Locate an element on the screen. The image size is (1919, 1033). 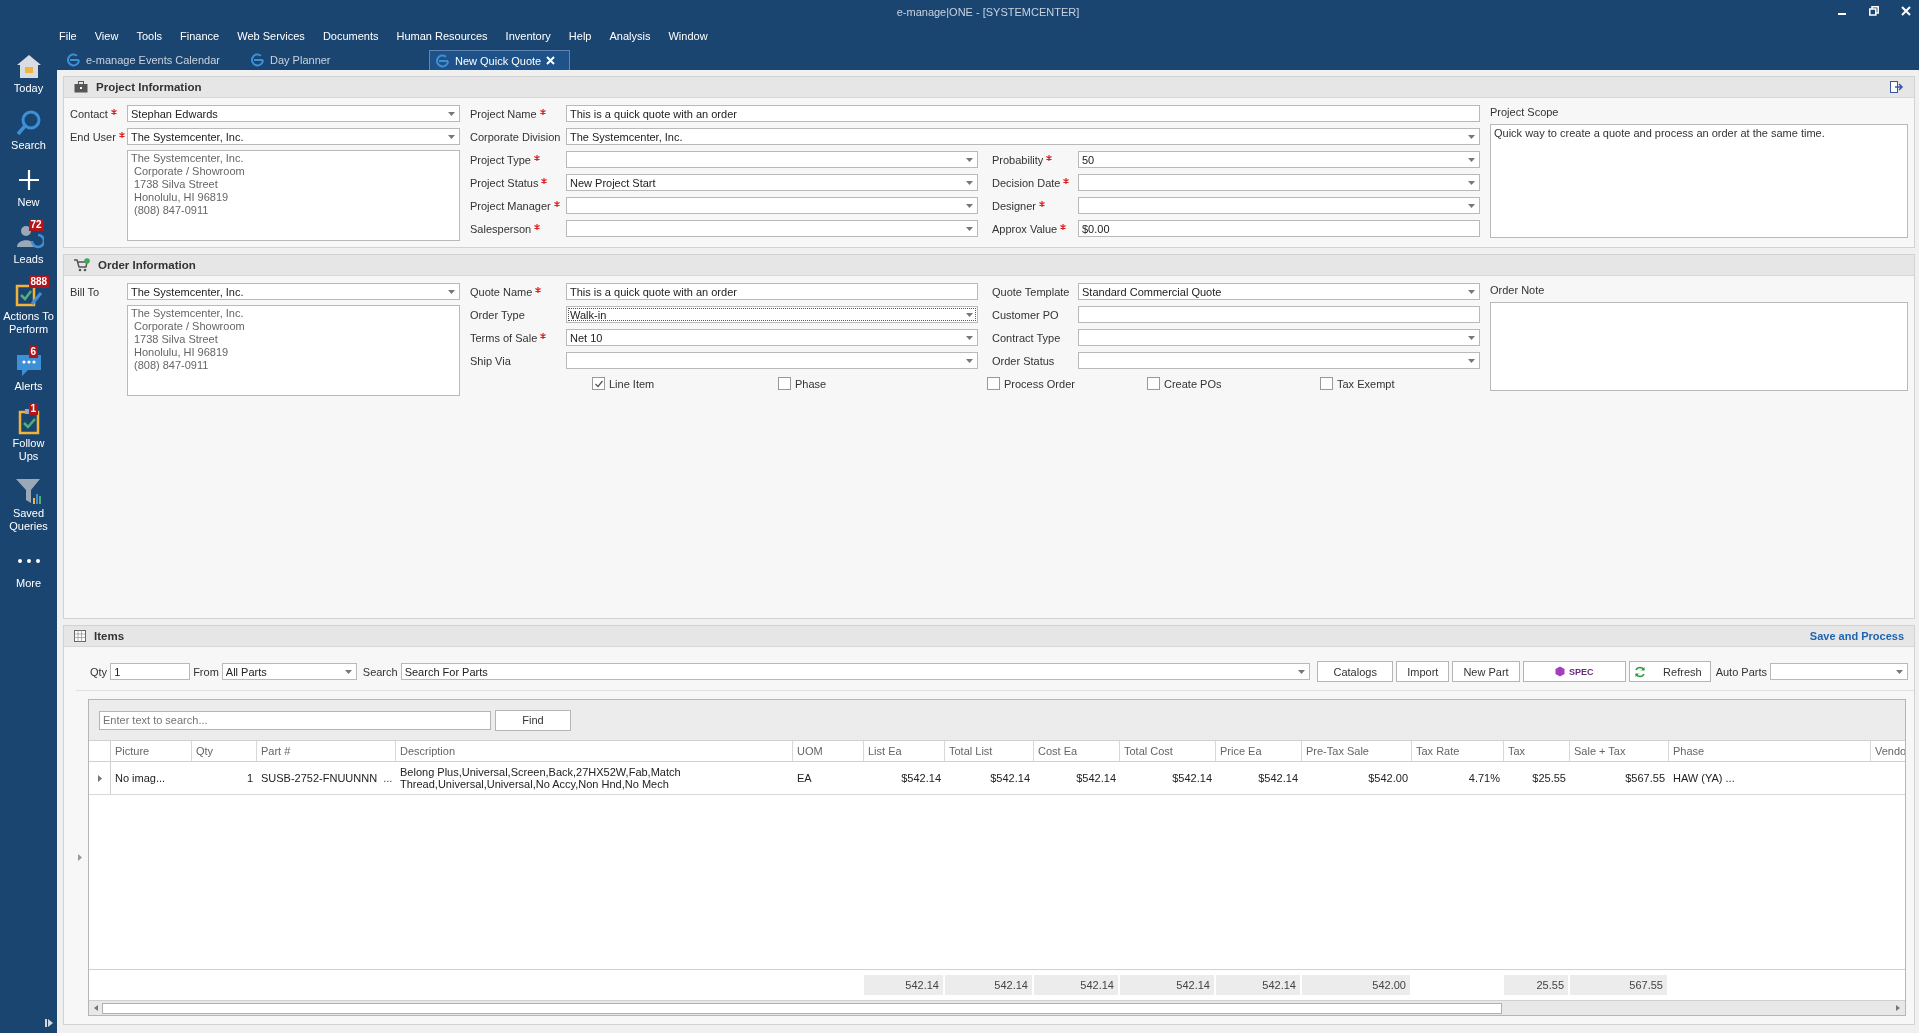
sidebar-item-label: More is located at coordinates (28, 583).